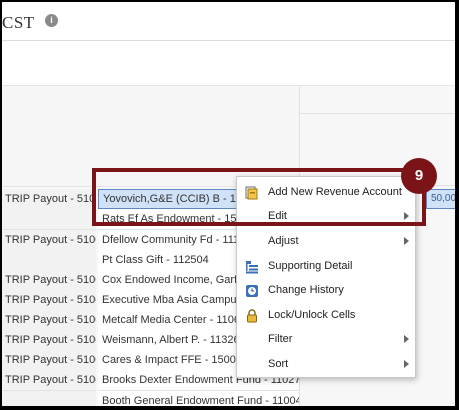 The width and height of the screenshot is (459, 410). Describe the element at coordinates (228, 63) in the screenshot. I see `toolbar-strip` at that location.